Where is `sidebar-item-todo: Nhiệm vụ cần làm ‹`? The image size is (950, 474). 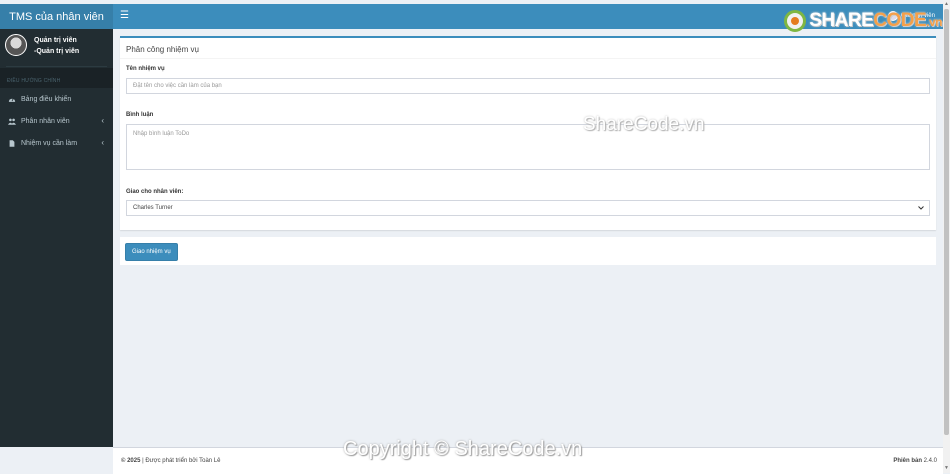
sidebar-item-todo: Nhiệm vụ cần làm ‹ is located at coordinates (56, 143).